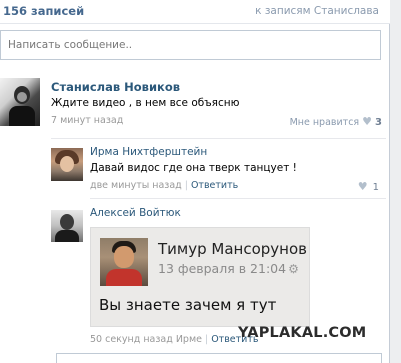  What do you see at coordinates (145, 103) in the screenshot?
I see `post-text: Ждите видео , в нем все объясню` at bounding box center [145, 103].